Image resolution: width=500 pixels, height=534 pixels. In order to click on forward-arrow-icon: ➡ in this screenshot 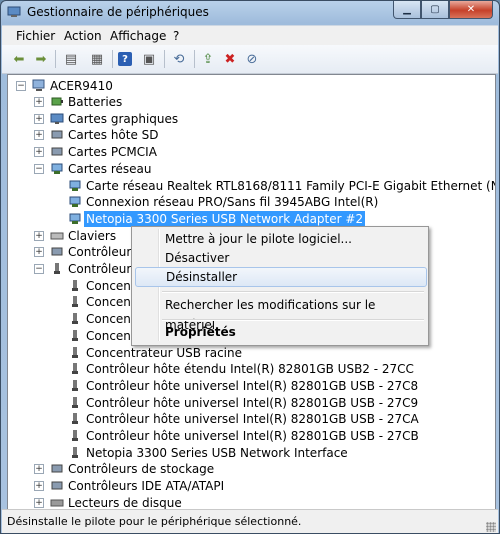, I will do `click(41, 59)`.